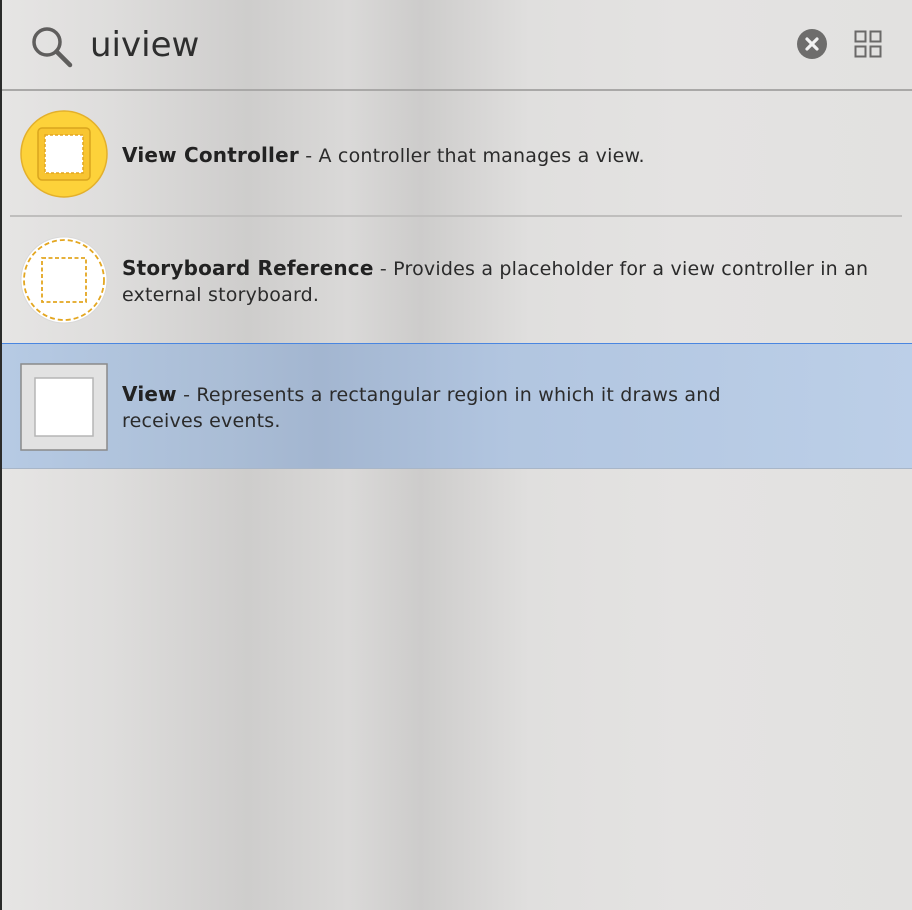  I want to click on view-controller-icon, so click(64, 154).